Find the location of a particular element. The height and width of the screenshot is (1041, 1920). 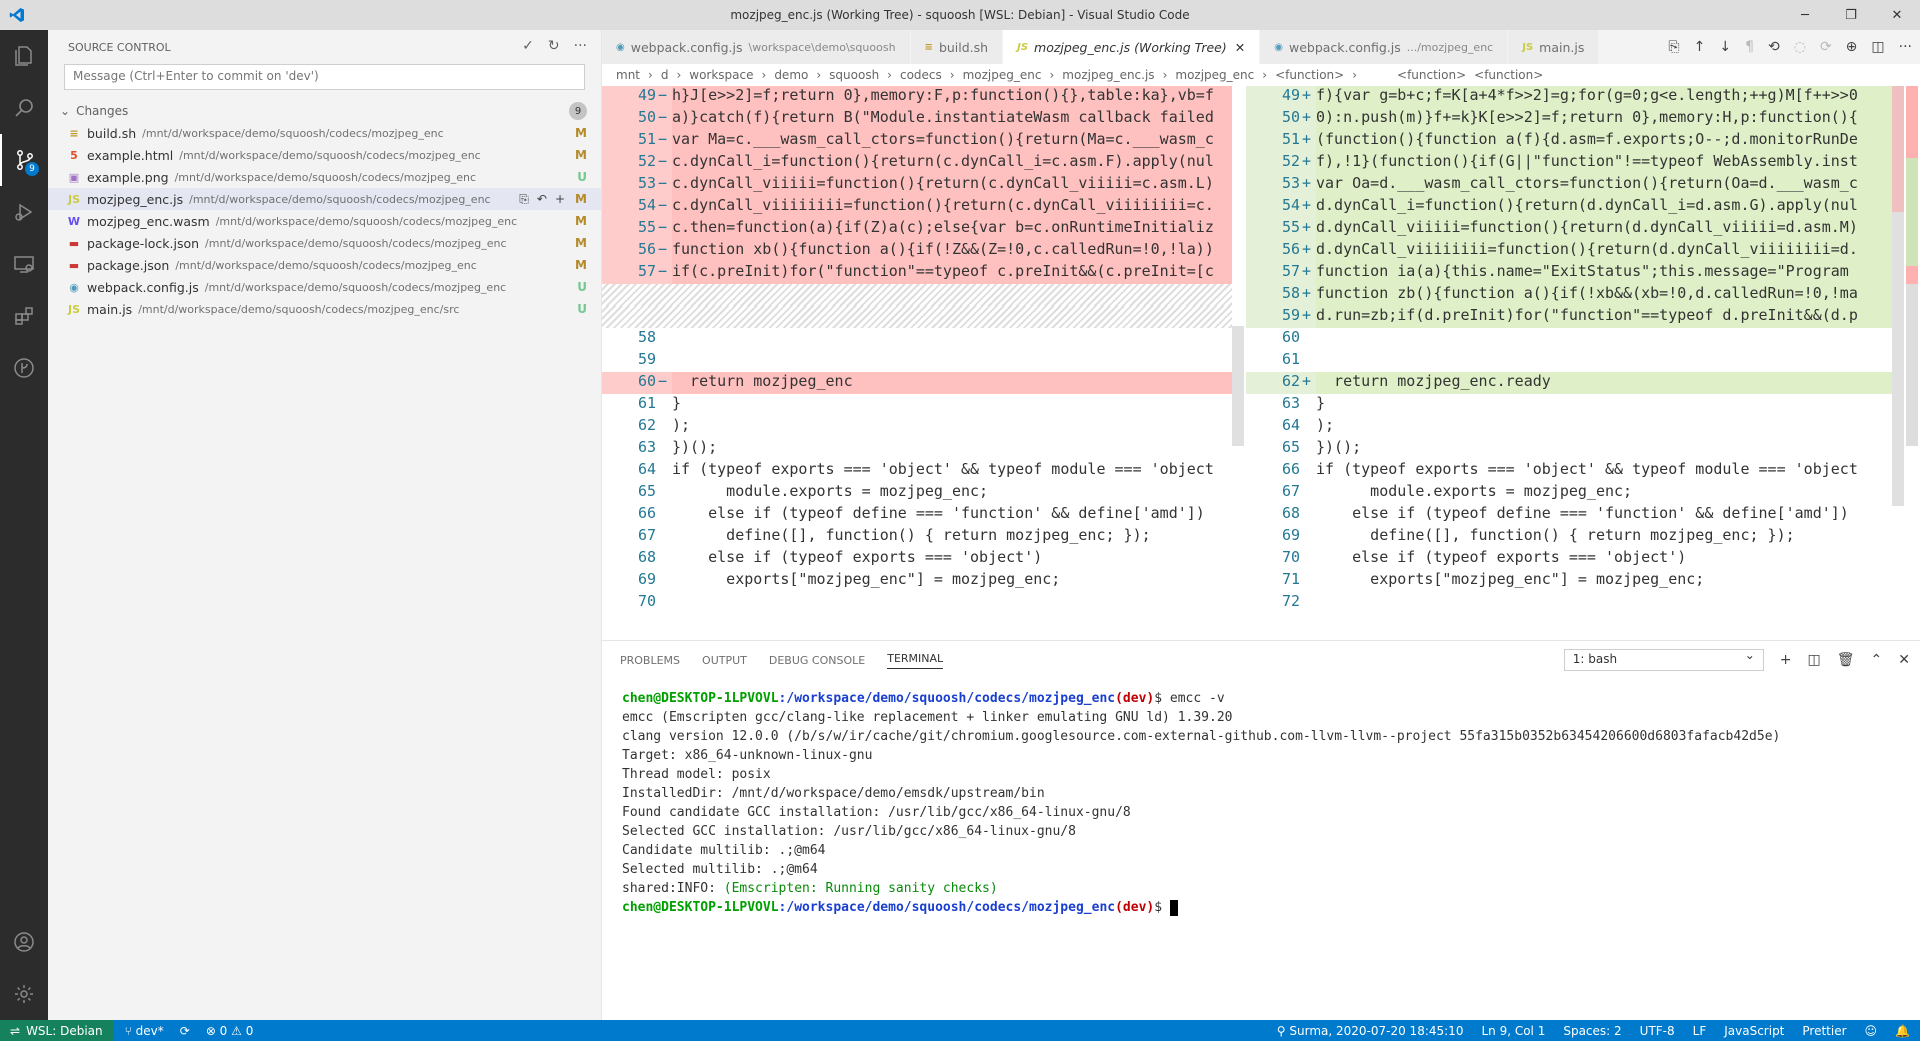

terminal-line: Selected multilib: .;@m64 is located at coordinates (720, 869).